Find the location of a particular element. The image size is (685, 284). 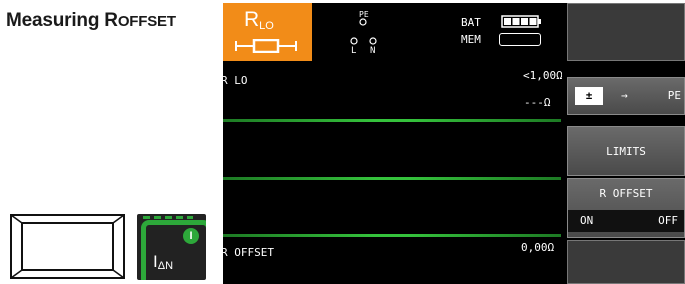

mode-title: RLO is located at coordinates (259, 20).